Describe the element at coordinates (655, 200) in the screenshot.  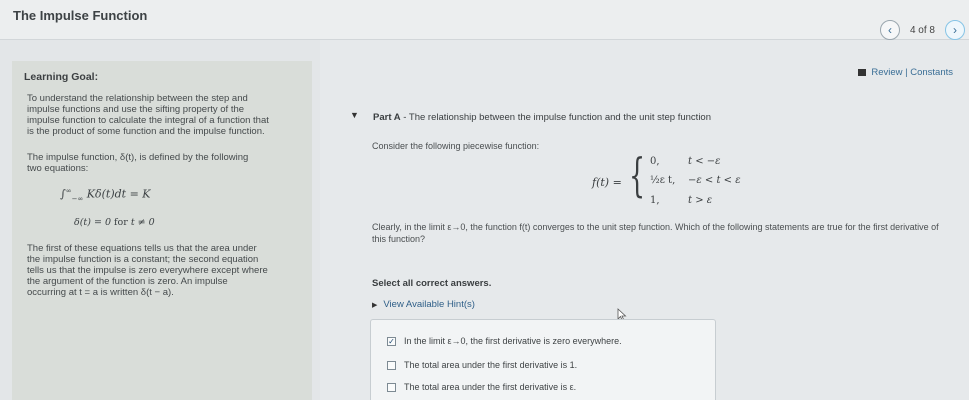
I see `piece-value: 1,` at that location.